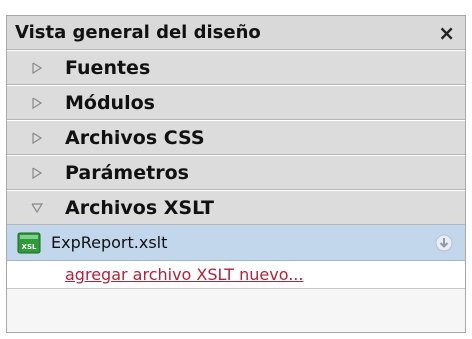 The width and height of the screenshot is (472, 339). Describe the element at coordinates (29, 242) in the screenshot. I see `xslt-file-icon: XSL` at that location.